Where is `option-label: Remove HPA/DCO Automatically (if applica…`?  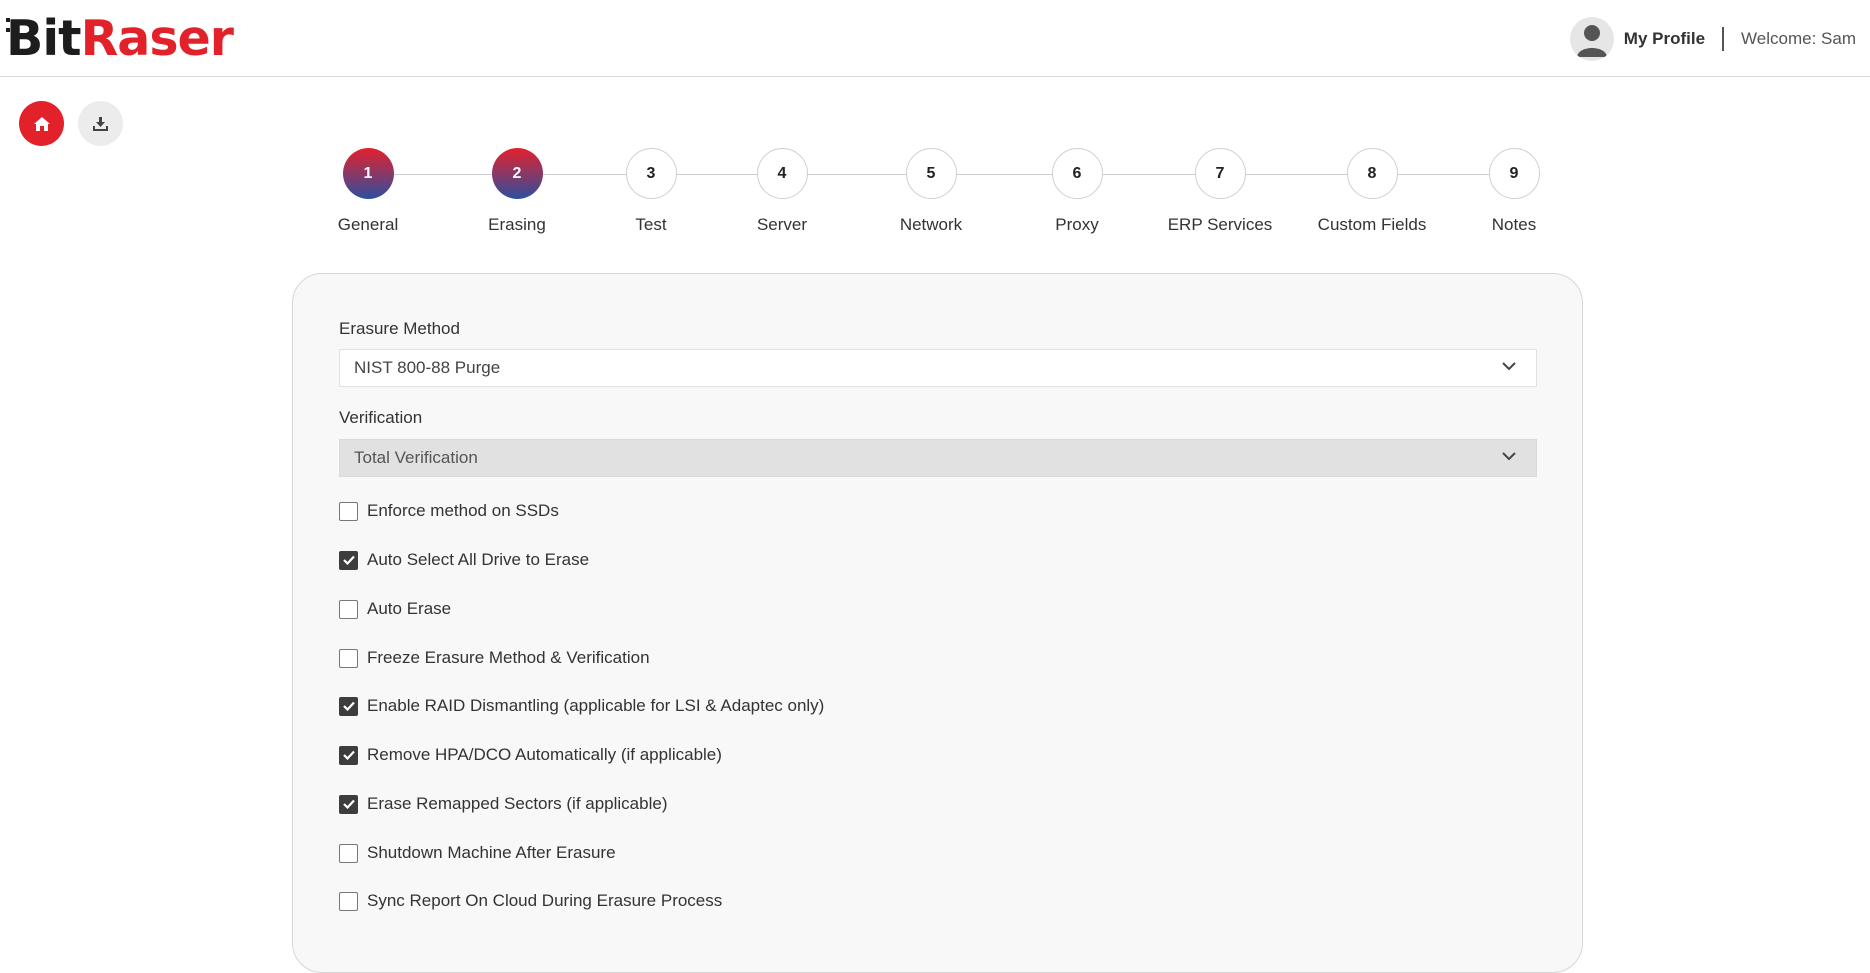
option-label: Remove HPA/DCO Automatically (if applica… is located at coordinates (544, 754).